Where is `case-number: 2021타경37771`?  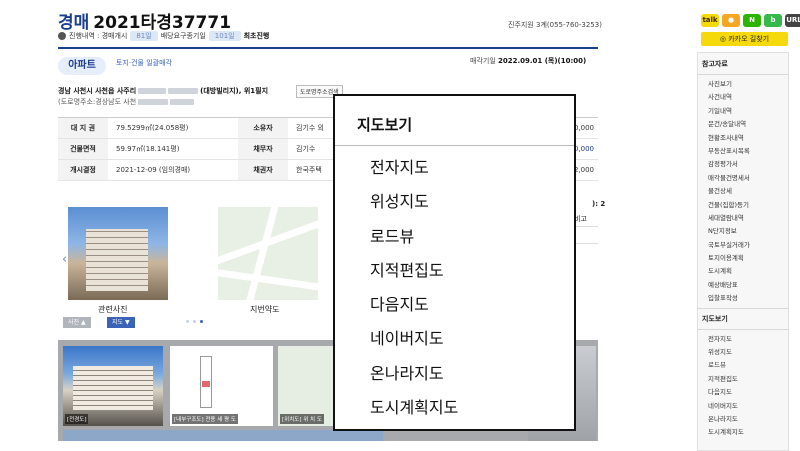
case-number: 2021타경37771 is located at coordinates (162, 23).